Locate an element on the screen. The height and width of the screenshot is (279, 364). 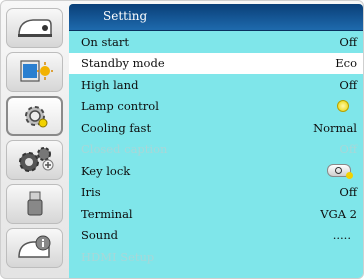
row-on-start: On start Off is located at coordinates (216, 42).